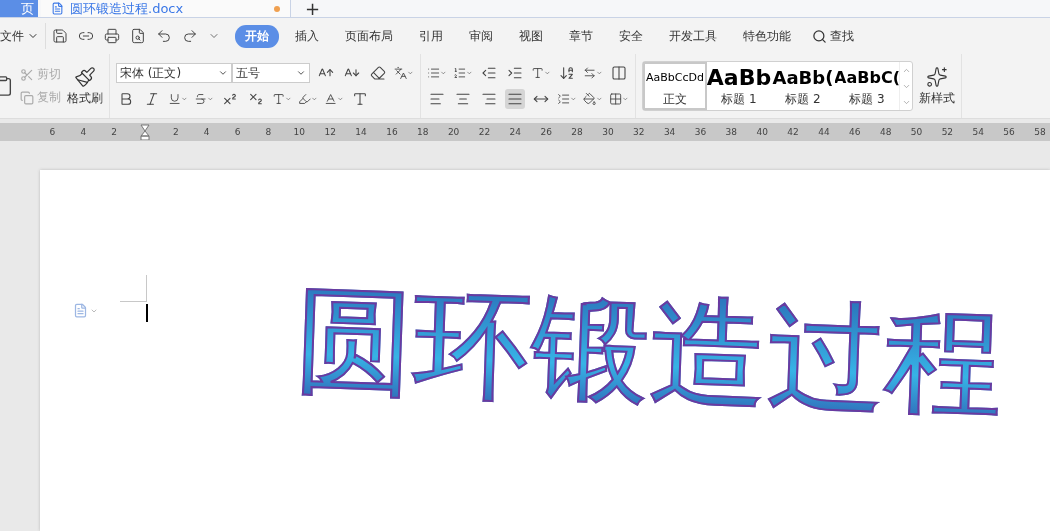  I want to click on ruler: 6 4 2 2 4 6 8 10 12 14 16 18 20 22 24 26 28 30 32 34 36 38 40 42 44 46 48 50 52 54 56 58, so click(525, 132).